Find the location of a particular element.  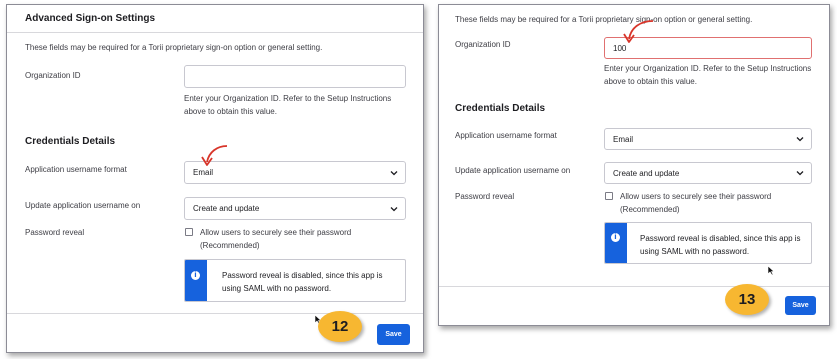

step-number-badge: 13 is located at coordinates (747, 299).